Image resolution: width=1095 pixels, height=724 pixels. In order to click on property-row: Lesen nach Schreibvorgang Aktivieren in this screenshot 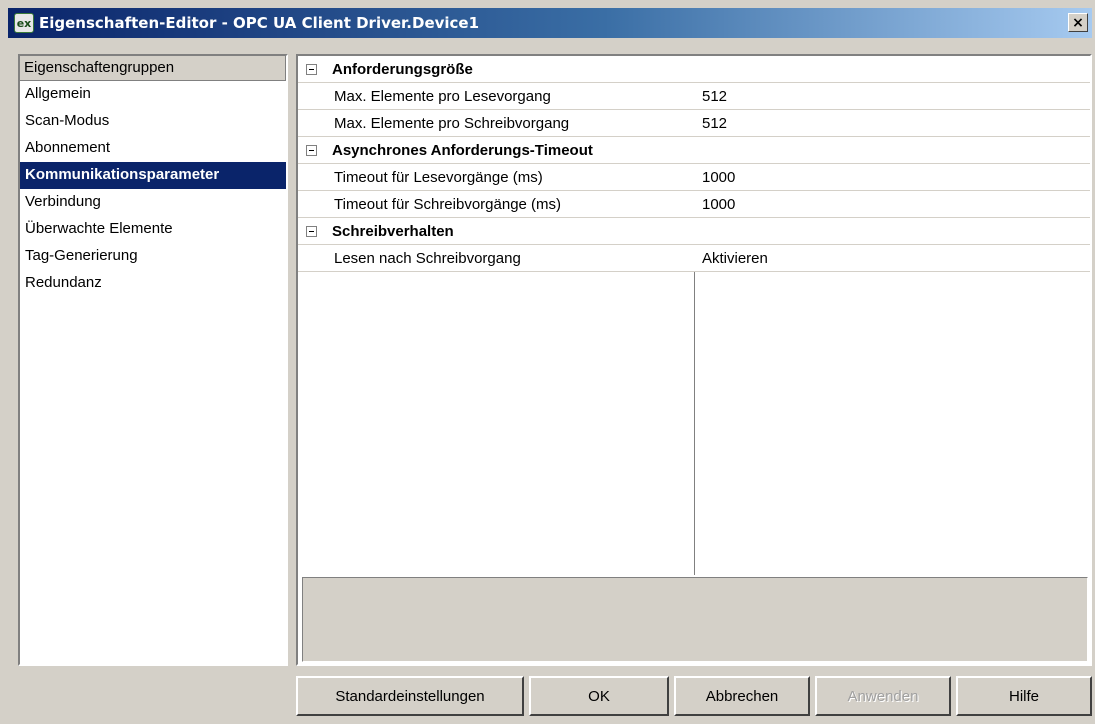, I will do `click(694, 258)`.